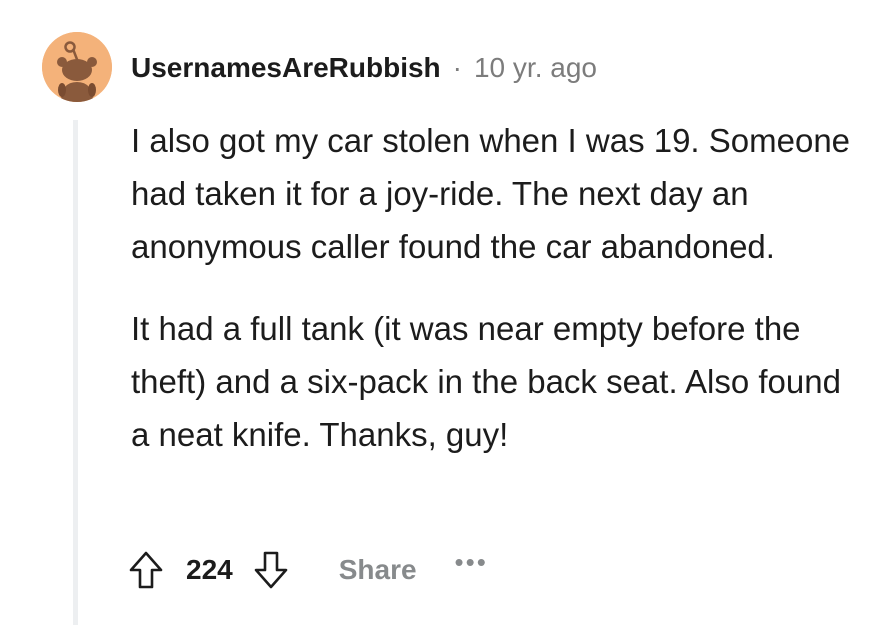 The height and width of the screenshot is (625, 876). I want to click on avatar, so click(77, 67).